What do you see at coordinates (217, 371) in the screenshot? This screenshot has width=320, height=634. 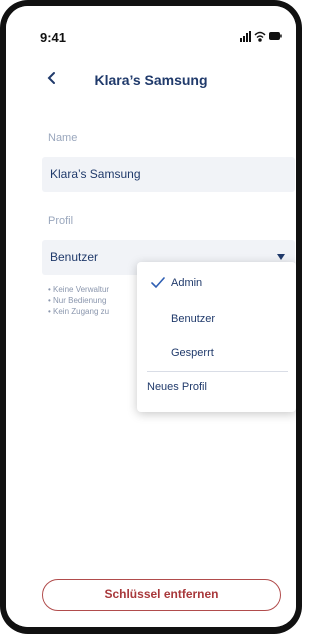 I see `menu-divider` at bounding box center [217, 371].